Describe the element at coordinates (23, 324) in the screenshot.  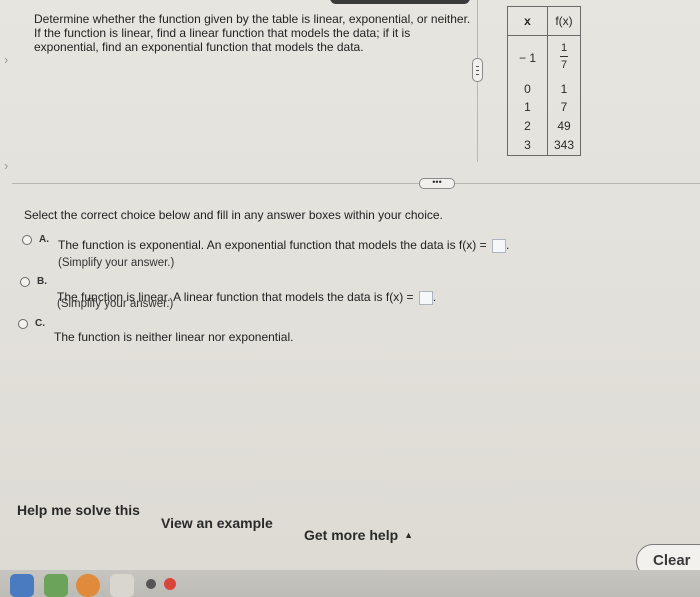
I see `choice-c-radio` at that location.